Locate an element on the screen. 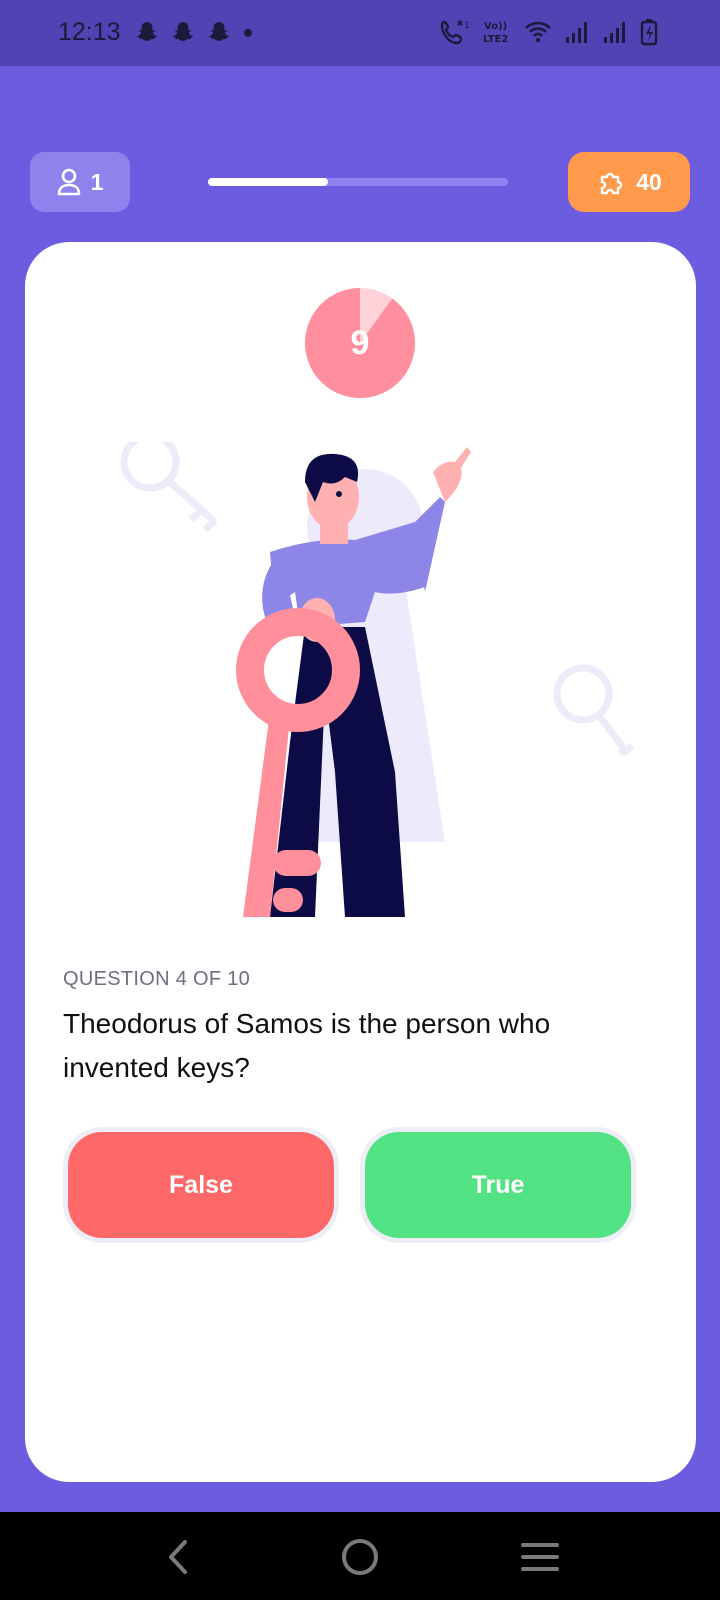 This screenshot has width=720, height=1600. wifi-calling-icon: 1 is located at coordinates (455, 32).